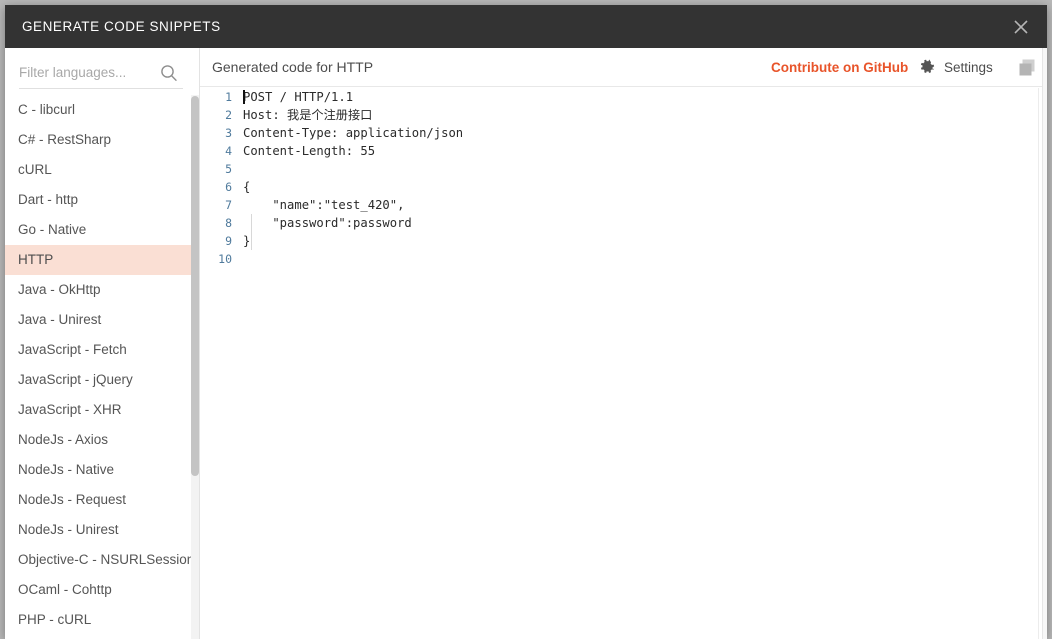 This screenshot has height=639, width=1052. I want to click on sidebar-item-label: C - libcurl, so click(47, 109).